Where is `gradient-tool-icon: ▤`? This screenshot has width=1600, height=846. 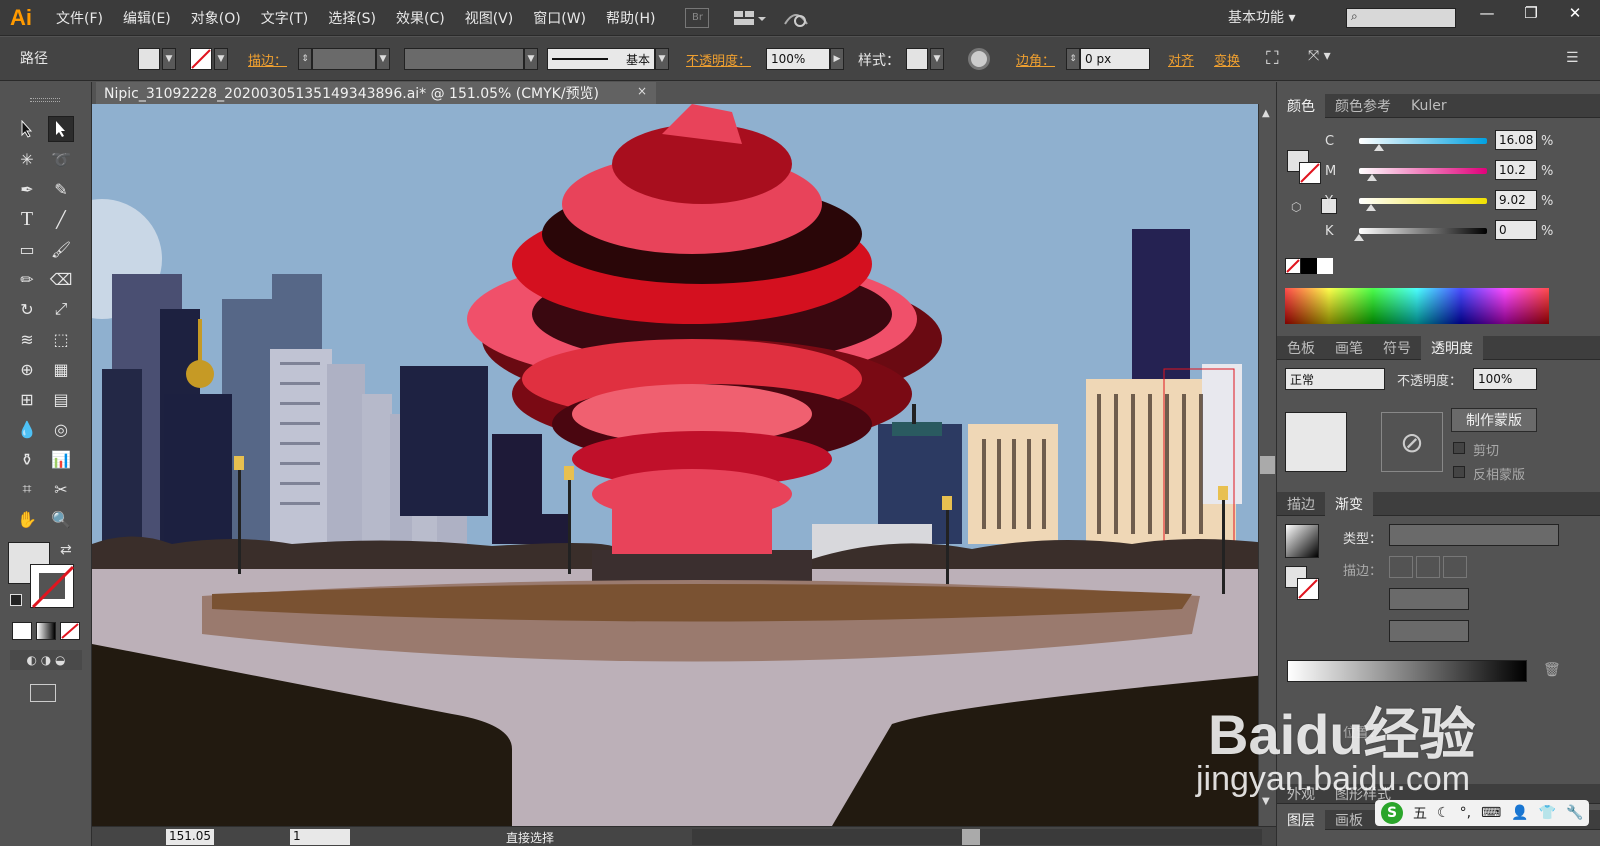 gradient-tool-icon: ▤ is located at coordinates (61, 399).